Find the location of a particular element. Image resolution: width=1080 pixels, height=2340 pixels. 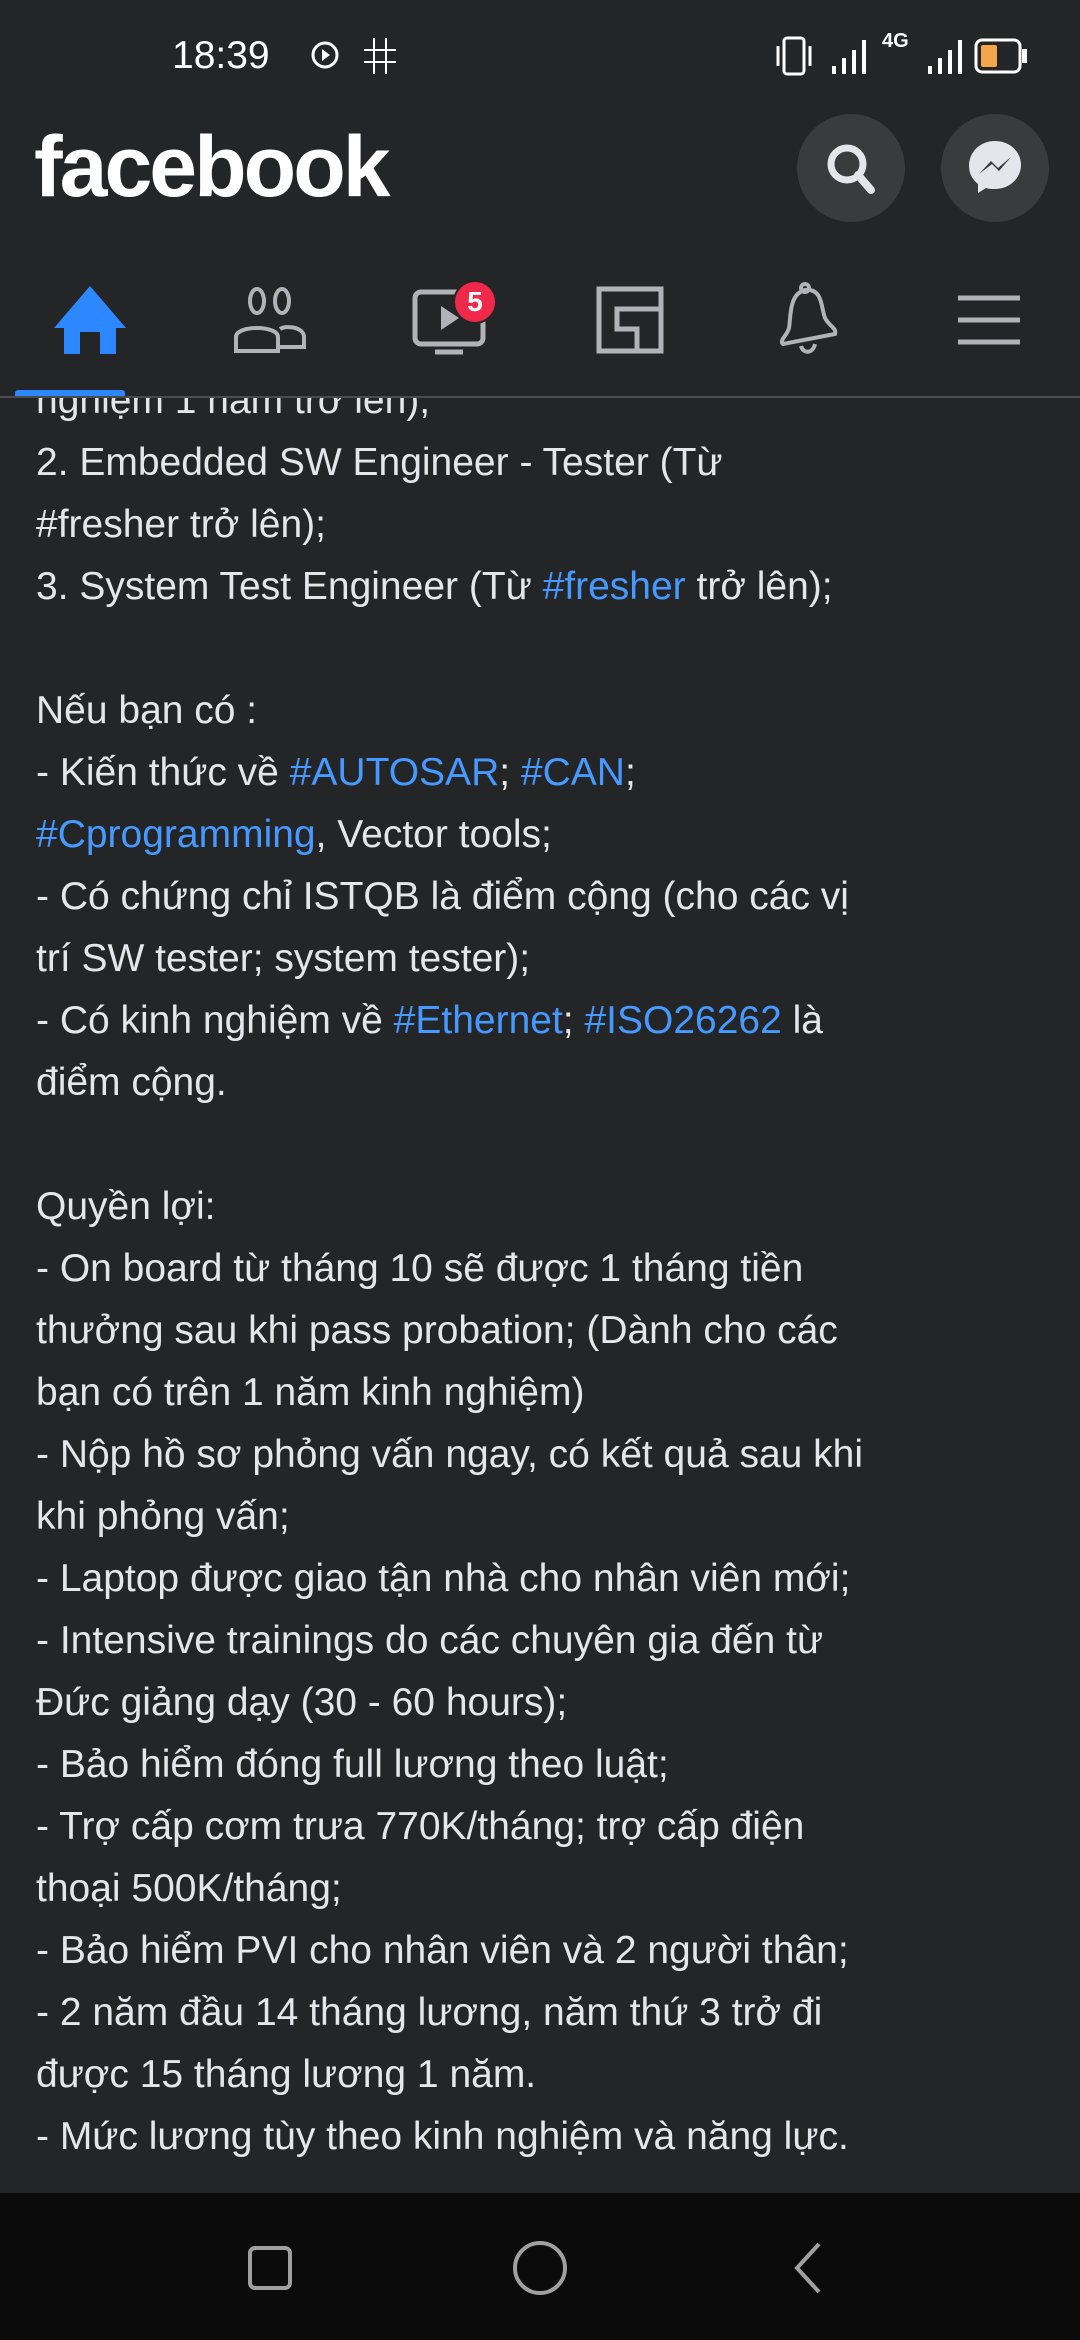

post-text-line: trí SW tester; system tester); is located at coordinates (540, 959).